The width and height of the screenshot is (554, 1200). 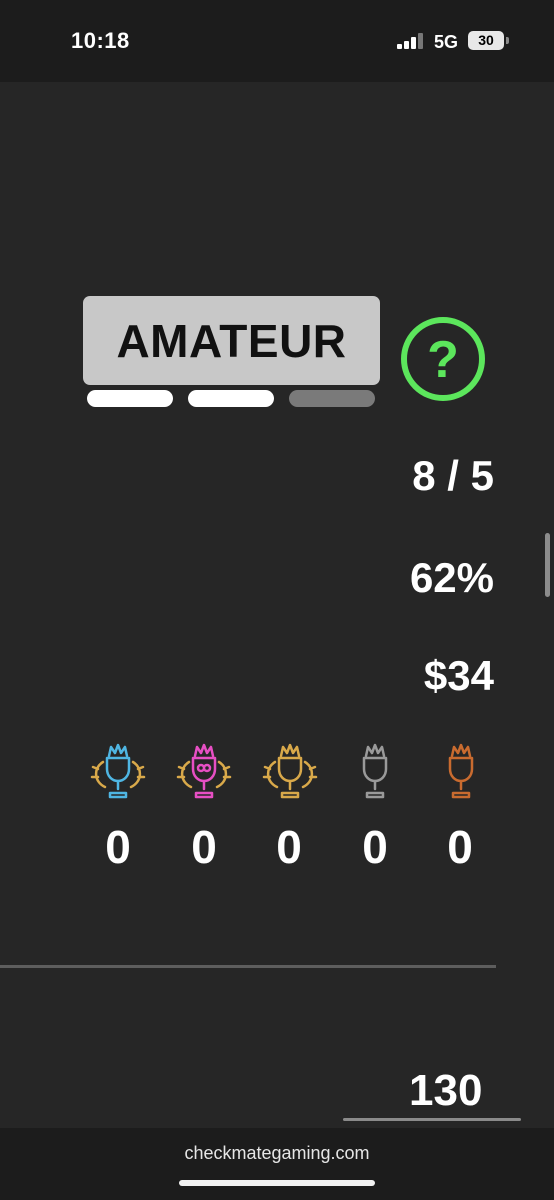 I want to click on record-stat: 8 / 5, so click(x=453, y=475).